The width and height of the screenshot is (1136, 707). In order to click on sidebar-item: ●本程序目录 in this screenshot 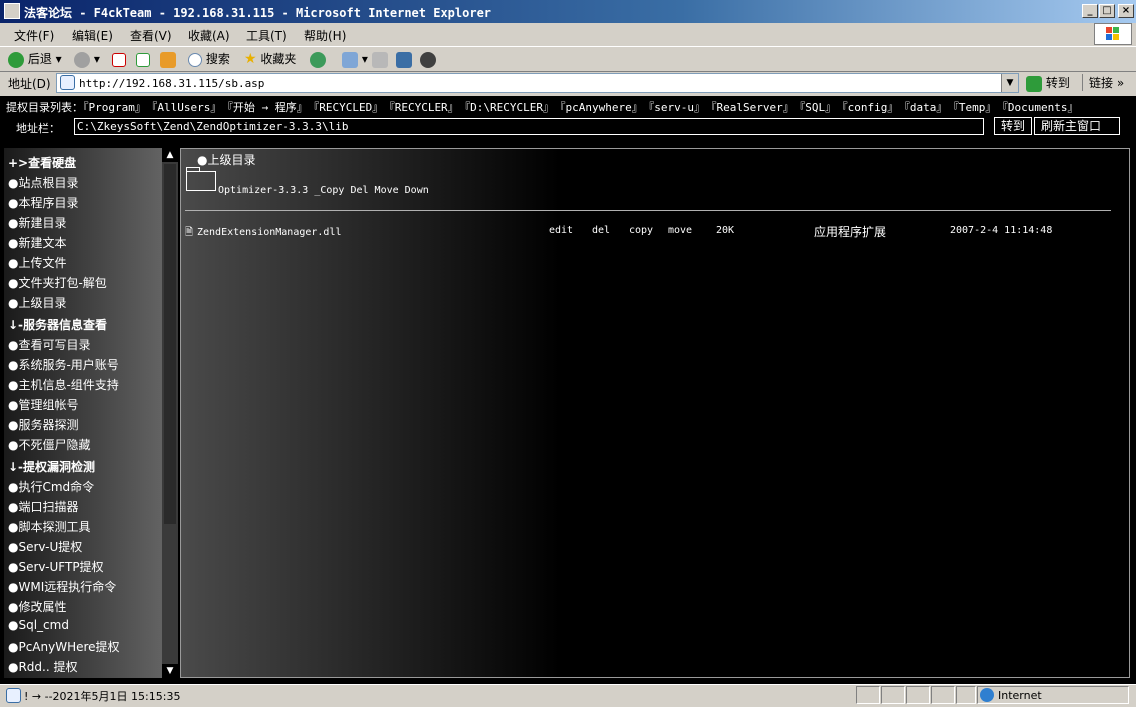, I will do `click(43, 202)`.